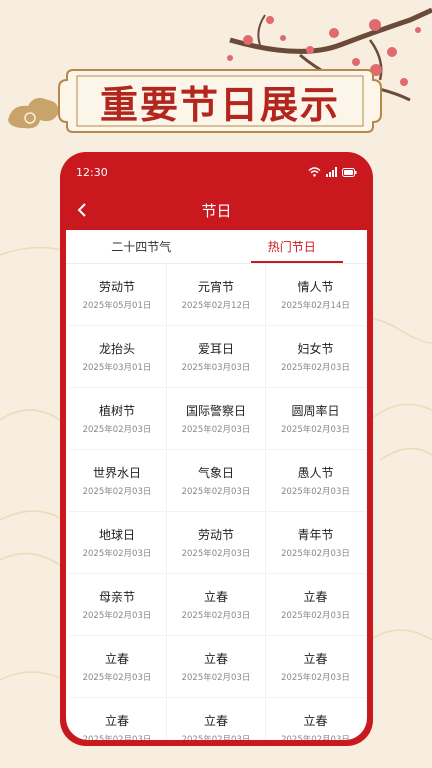 The width and height of the screenshot is (432, 768). I want to click on festival-item: 妇女节 2025年02月03日, so click(315, 357).